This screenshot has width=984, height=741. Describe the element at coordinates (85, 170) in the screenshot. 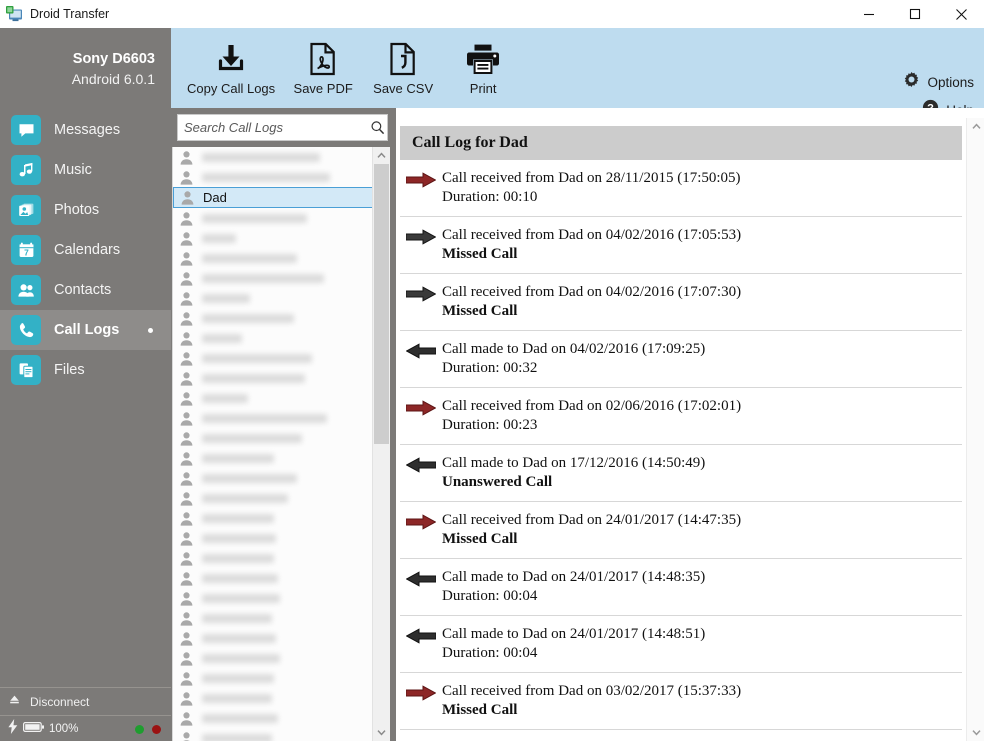

I see `sidebar-item-music: Music` at that location.